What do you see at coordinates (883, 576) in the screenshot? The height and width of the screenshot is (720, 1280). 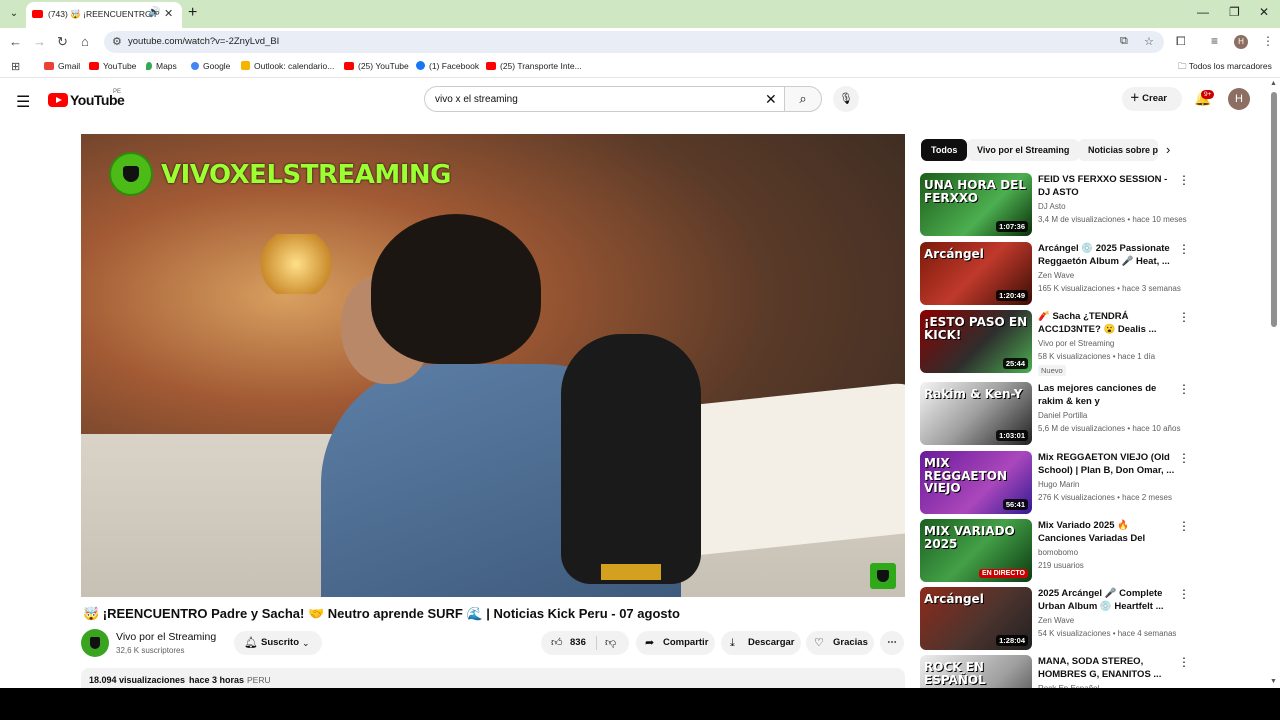 I see `channel-branding-icon` at bounding box center [883, 576].